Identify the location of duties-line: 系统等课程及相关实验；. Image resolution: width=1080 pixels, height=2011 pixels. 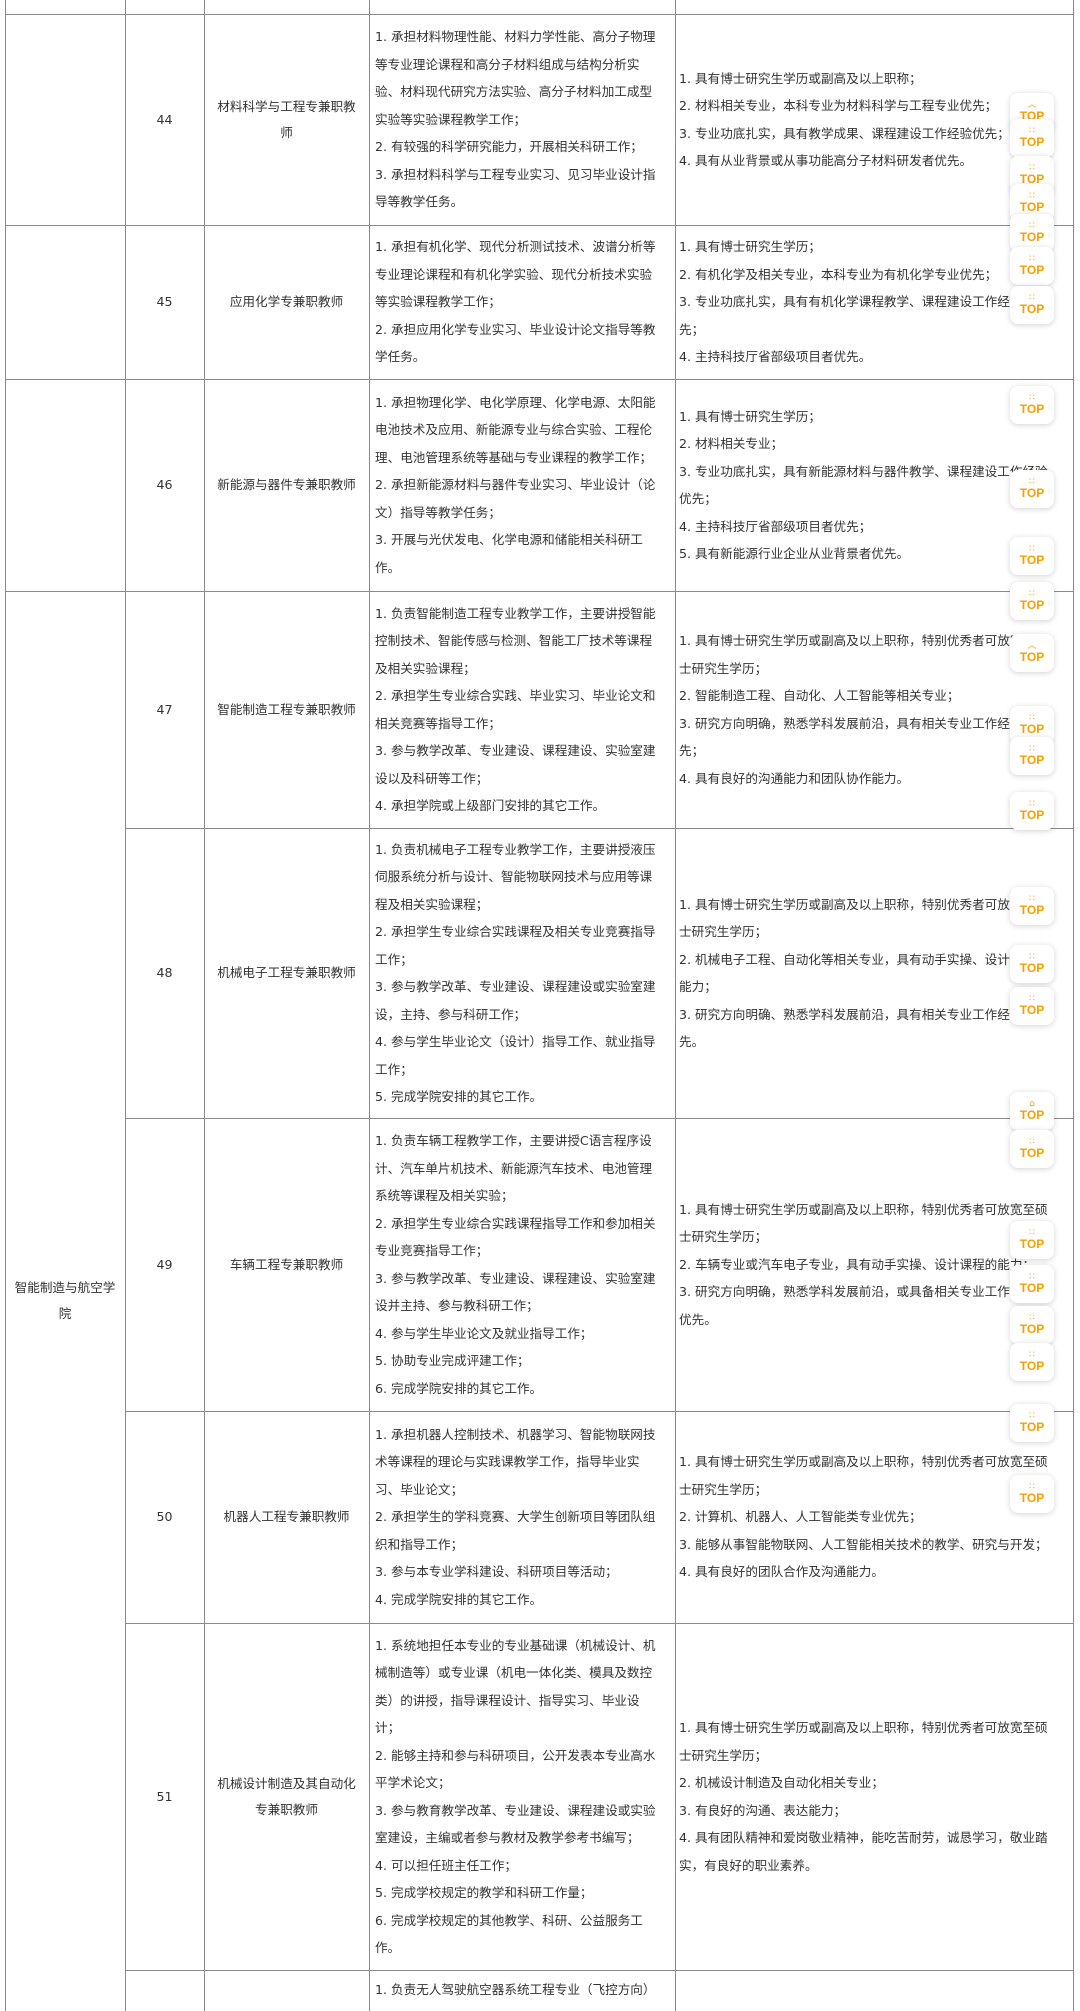
(444, 1195).